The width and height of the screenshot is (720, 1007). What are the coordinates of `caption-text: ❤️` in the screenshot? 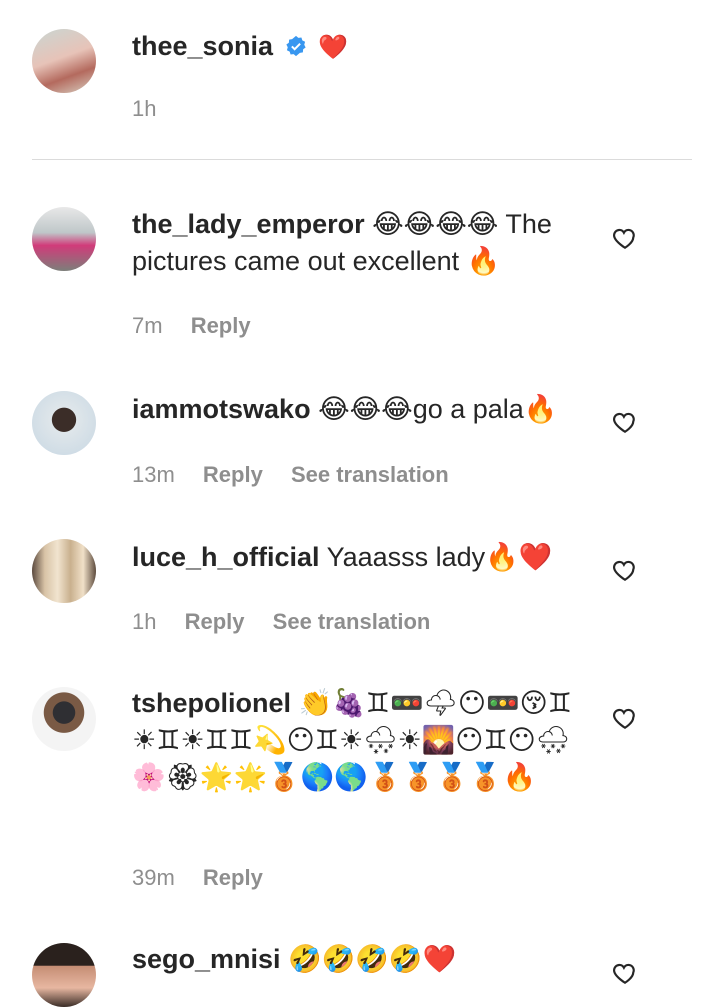 It's located at (333, 47).